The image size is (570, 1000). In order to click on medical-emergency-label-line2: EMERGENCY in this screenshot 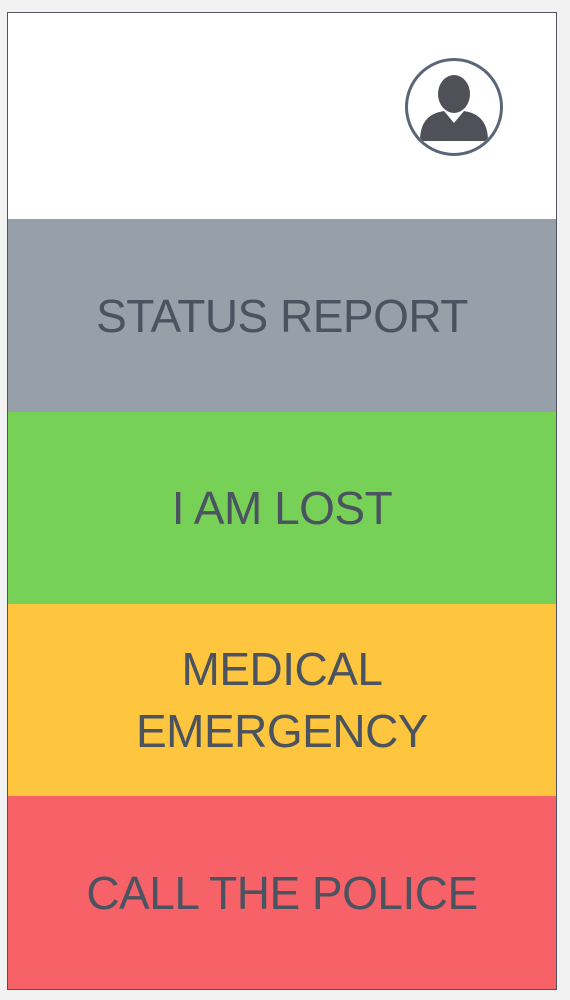, I will do `click(282, 731)`.